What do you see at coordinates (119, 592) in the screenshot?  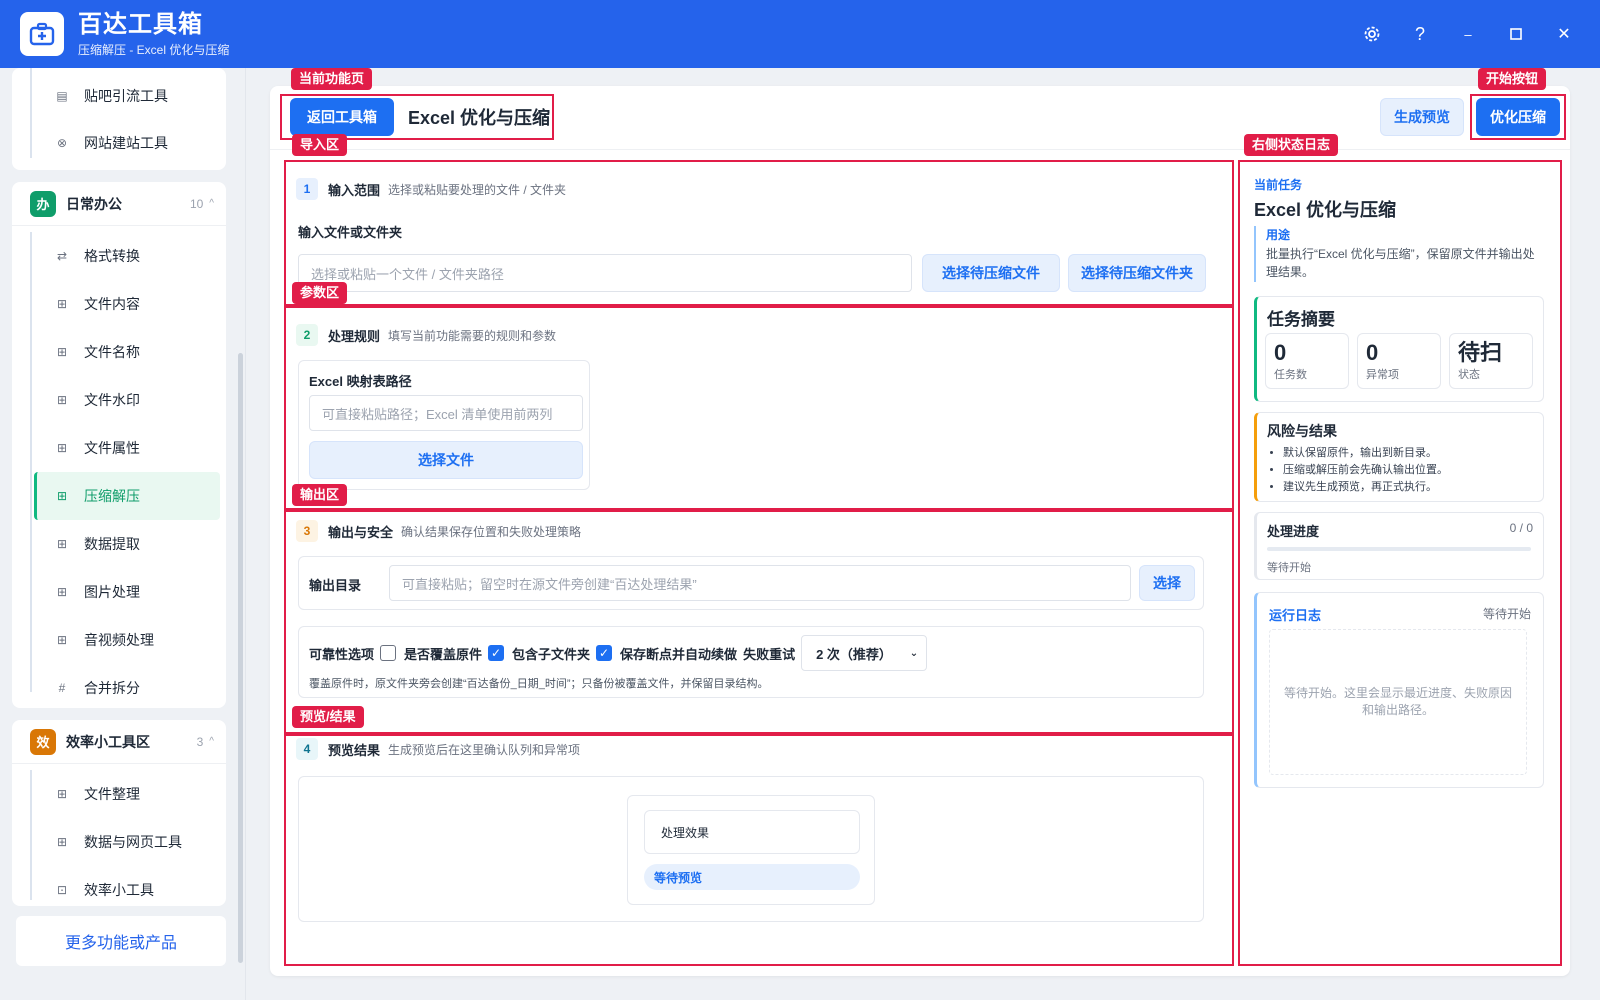 I see `sidebar-item-image: ⊞ 图片处理` at bounding box center [119, 592].